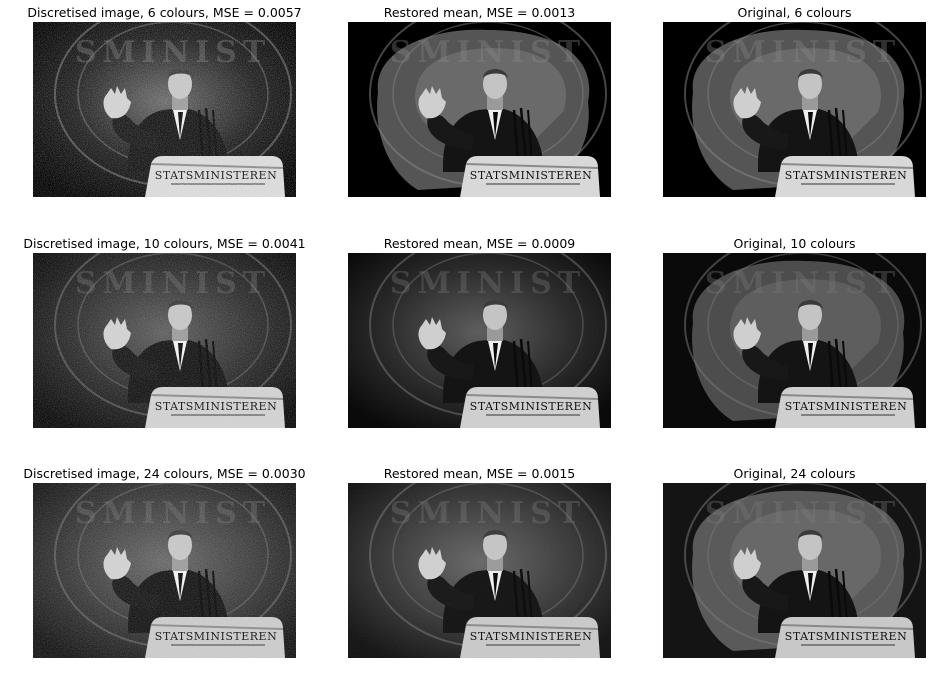 This screenshot has height=682, width=936. What do you see at coordinates (794, 473) in the screenshot?
I see `panel-title: Original, 24 colours` at bounding box center [794, 473].